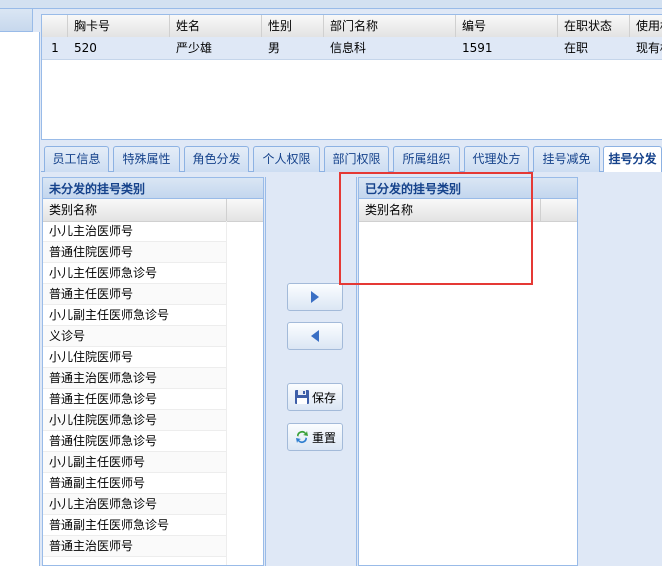 This screenshot has height=566, width=662. I want to click on table-cell: 现有权, so click(649, 48).